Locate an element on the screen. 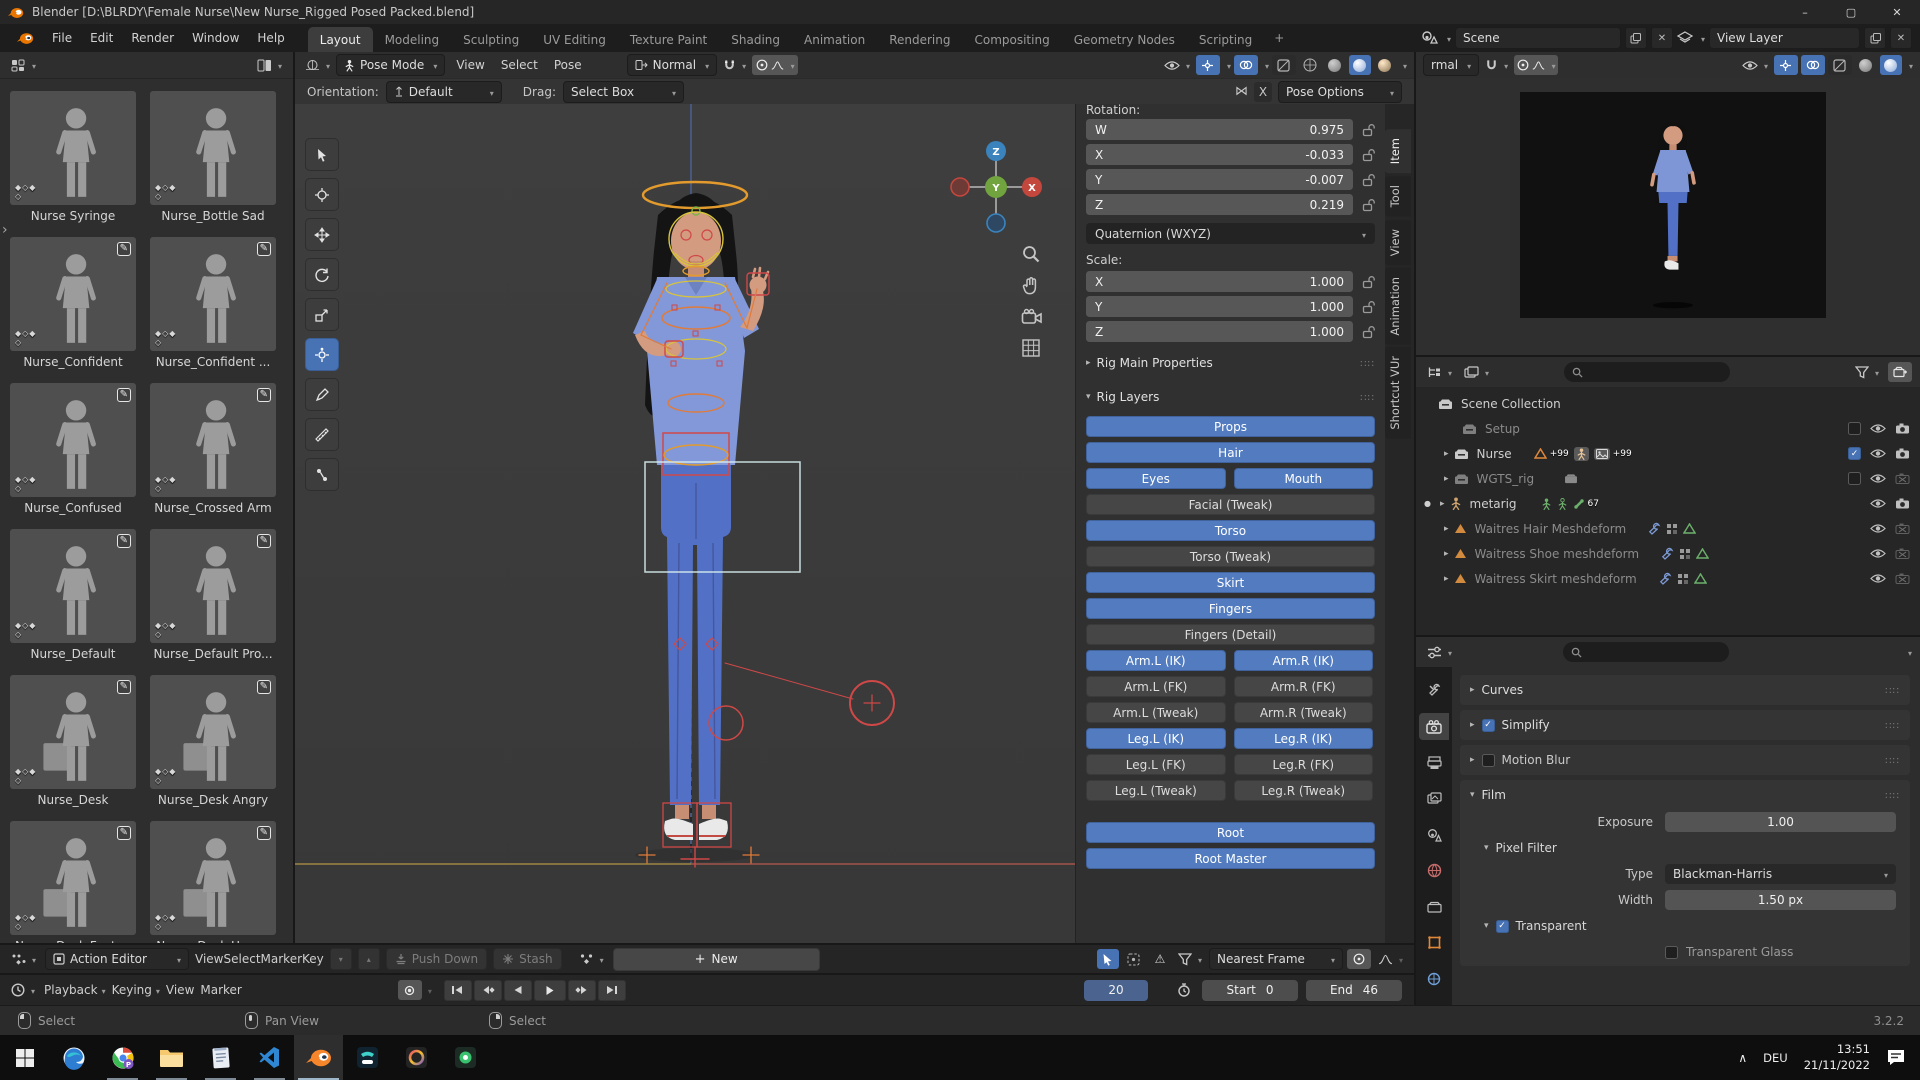 This screenshot has width=1920, height=1080. toggle-xray-icon is located at coordinates (1283, 65).